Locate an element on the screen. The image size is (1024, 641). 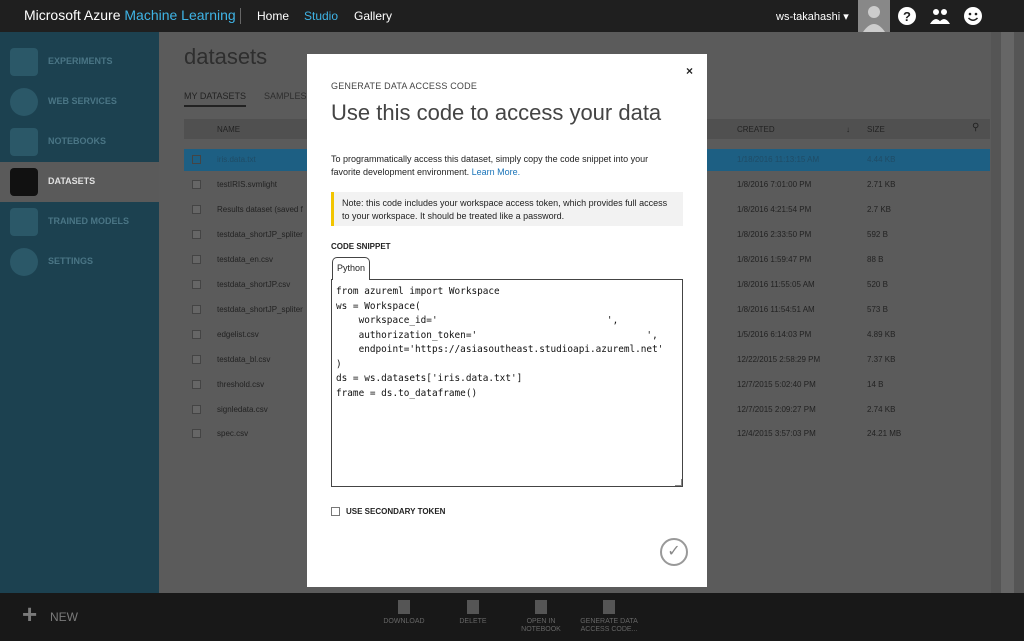
delete-button: DELETE is located at coordinates (473, 613).